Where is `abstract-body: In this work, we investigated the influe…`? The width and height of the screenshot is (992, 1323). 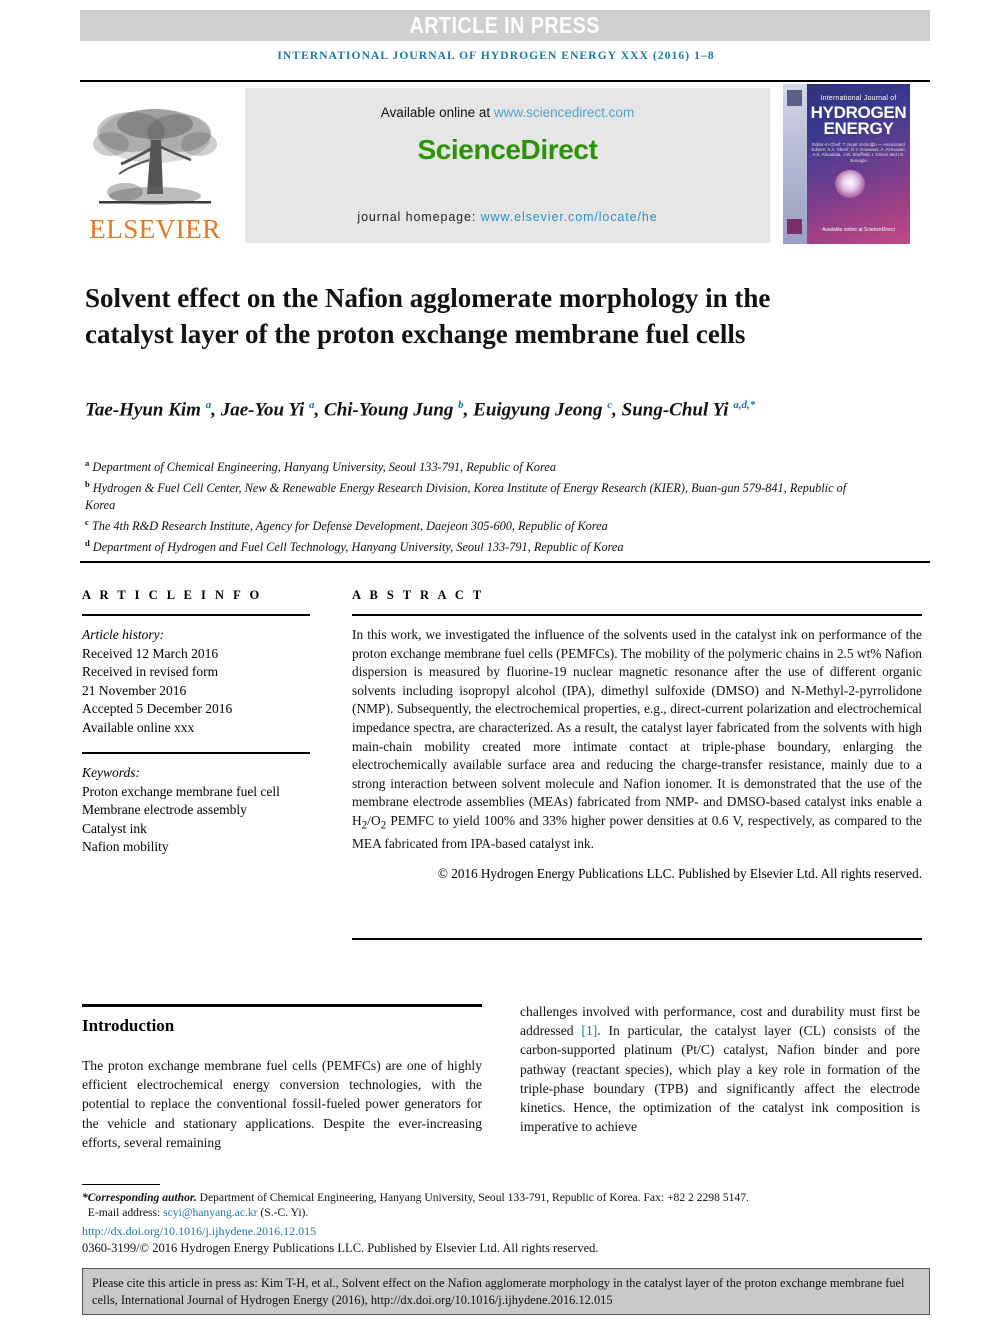 abstract-body: In this work, we investigated the influe… is located at coordinates (637, 739).